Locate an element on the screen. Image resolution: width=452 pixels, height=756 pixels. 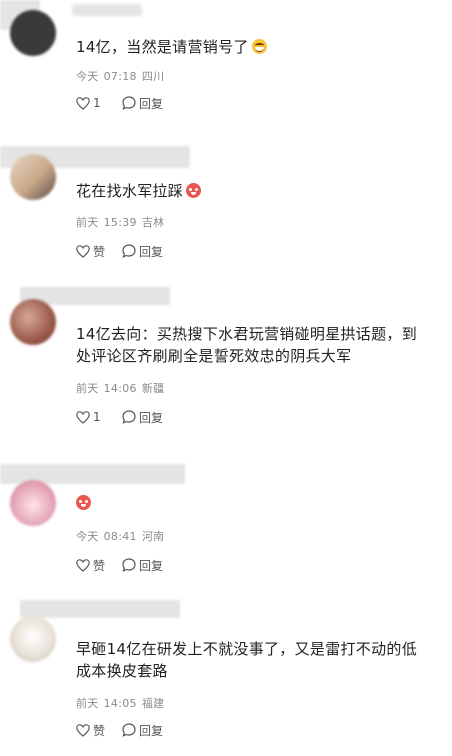
comment-time: 14:05 is located at coordinates (120, 703).